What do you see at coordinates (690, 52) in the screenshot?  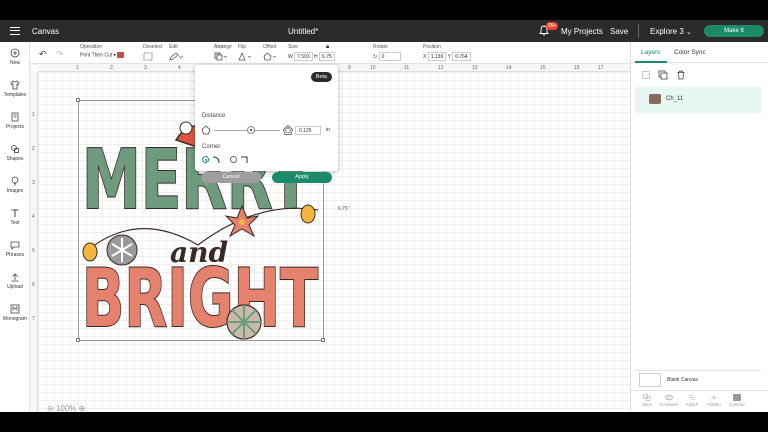 I see `tab-color-sync: Color Sync` at bounding box center [690, 52].